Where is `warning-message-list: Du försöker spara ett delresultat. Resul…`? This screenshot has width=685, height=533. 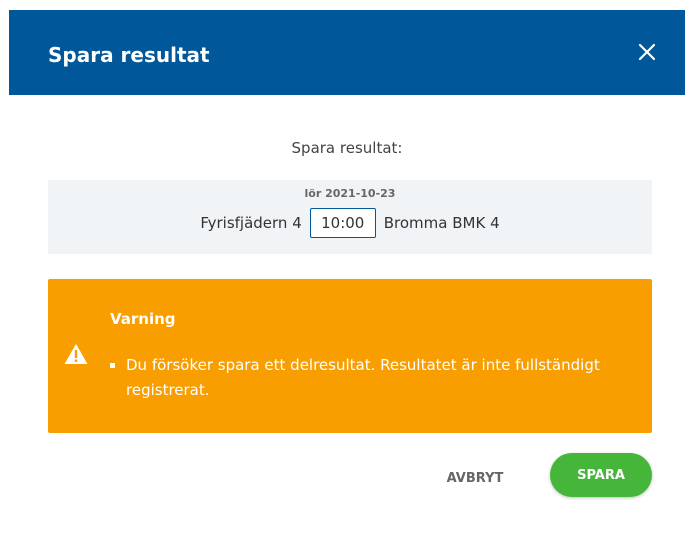
warning-message-list: Du försöker spara ett delresultat. Resul… is located at coordinates (370, 378).